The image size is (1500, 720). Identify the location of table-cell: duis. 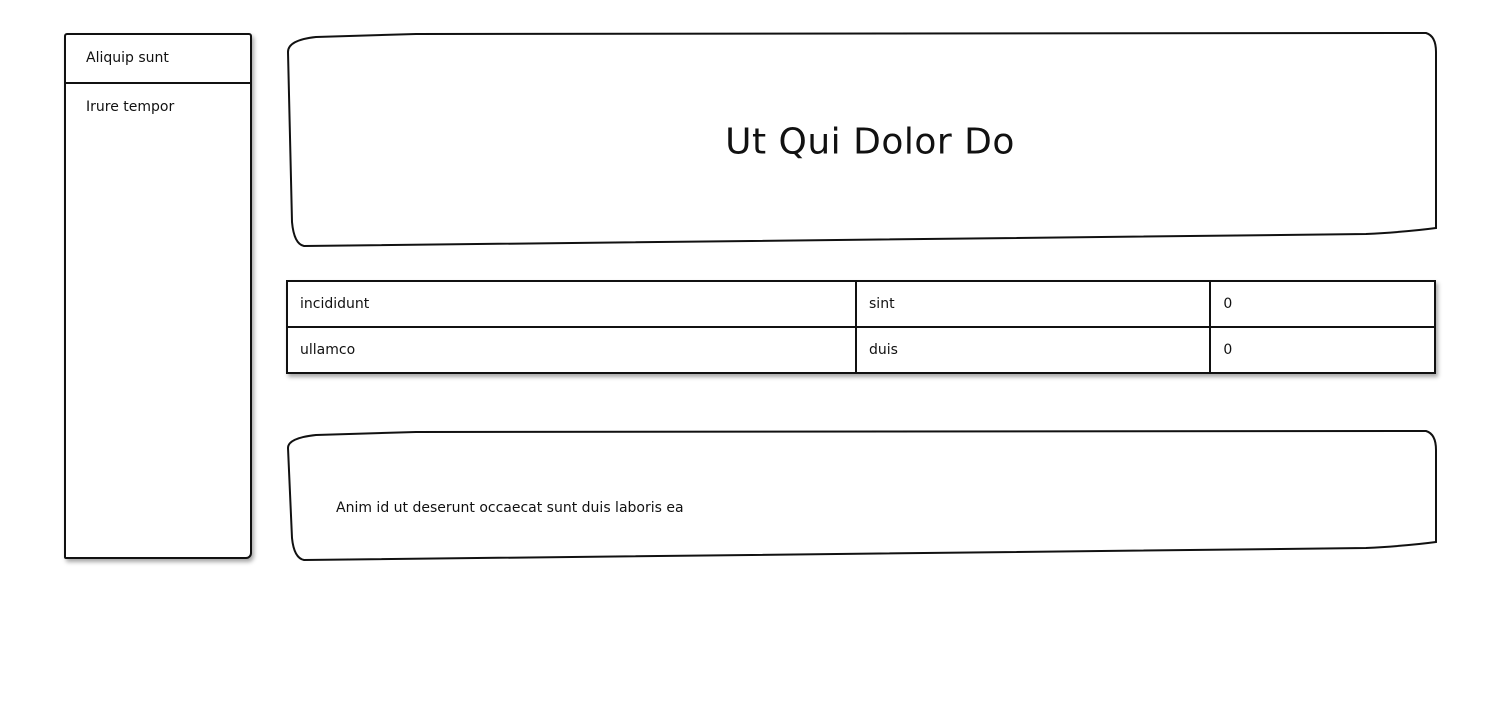
(1033, 350).